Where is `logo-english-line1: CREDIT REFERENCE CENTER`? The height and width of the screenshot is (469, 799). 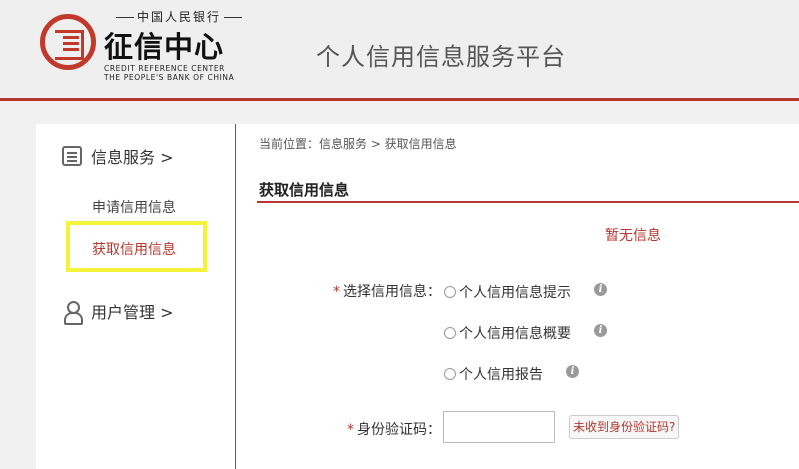
logo-english-line1: CREDIT REFERENCE CENTER is located at coordinates (164, 68).